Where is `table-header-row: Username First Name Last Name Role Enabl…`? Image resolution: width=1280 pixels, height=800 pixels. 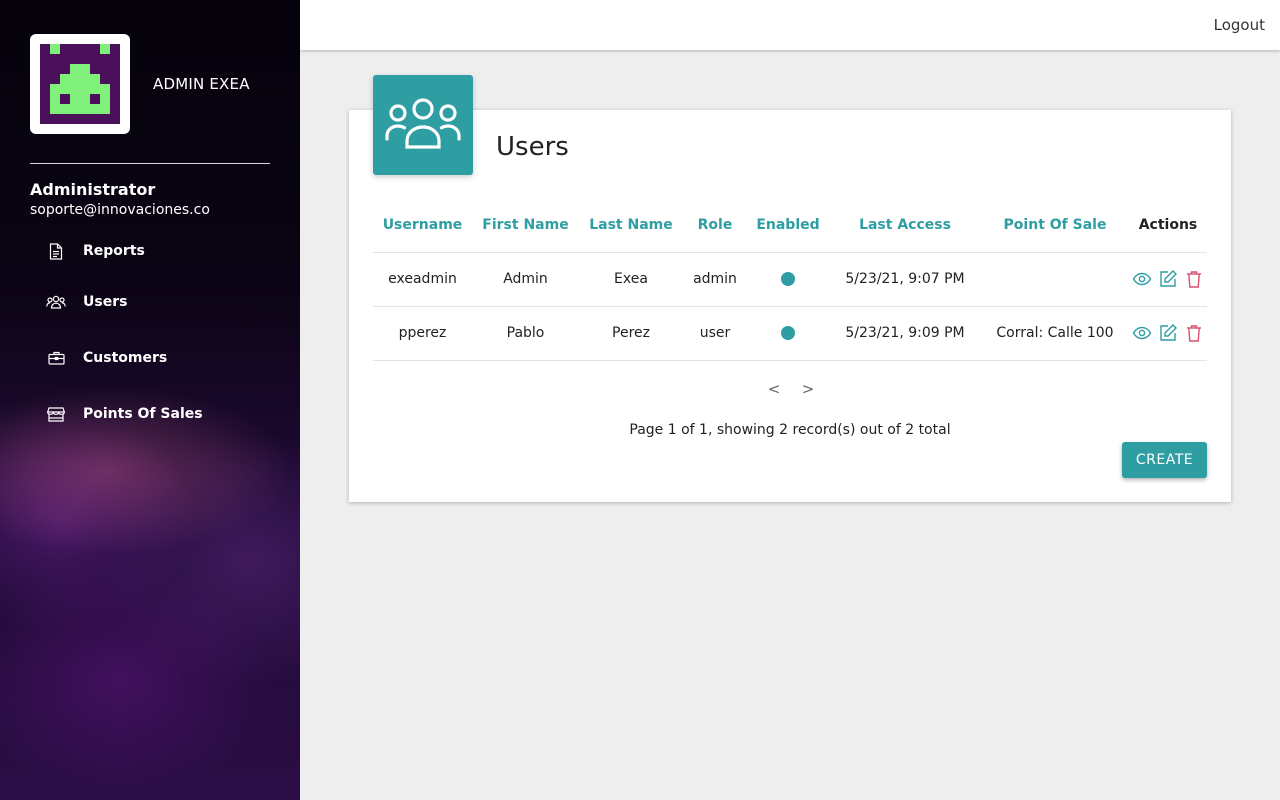
table-header-row: Username First Name Last Name Role Enabl… is located at coordinates (790, 226).